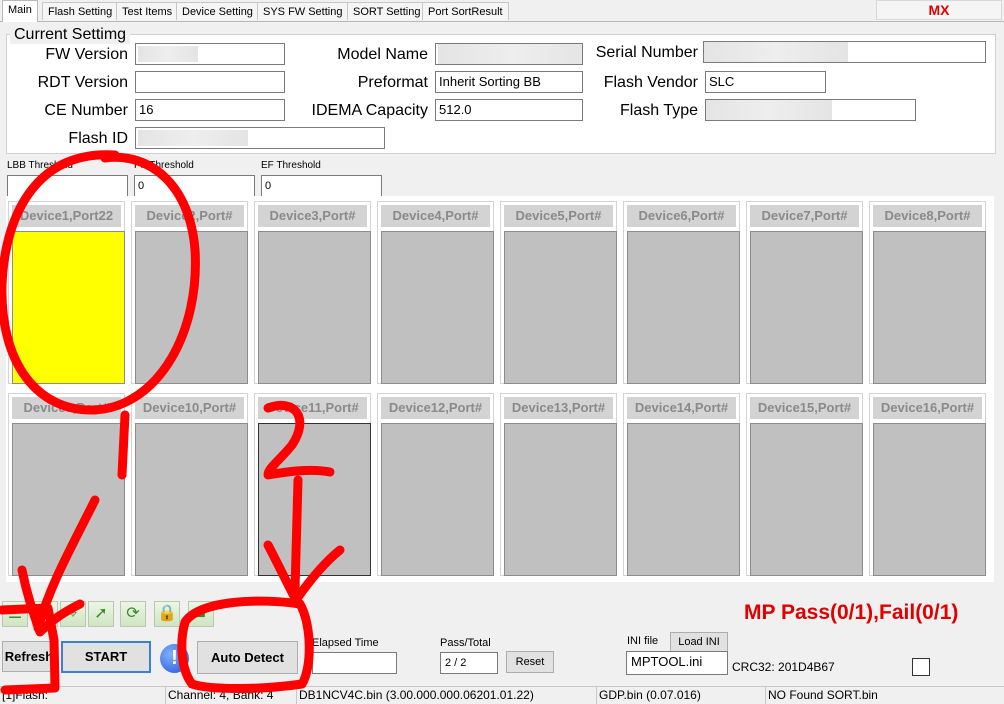 Image resolution: width=1004 pixels, height=704 pixels. Describe the element at coordinates (765, 82) in the screenshot. I see `flash-vendor-field: SLC` at that location.